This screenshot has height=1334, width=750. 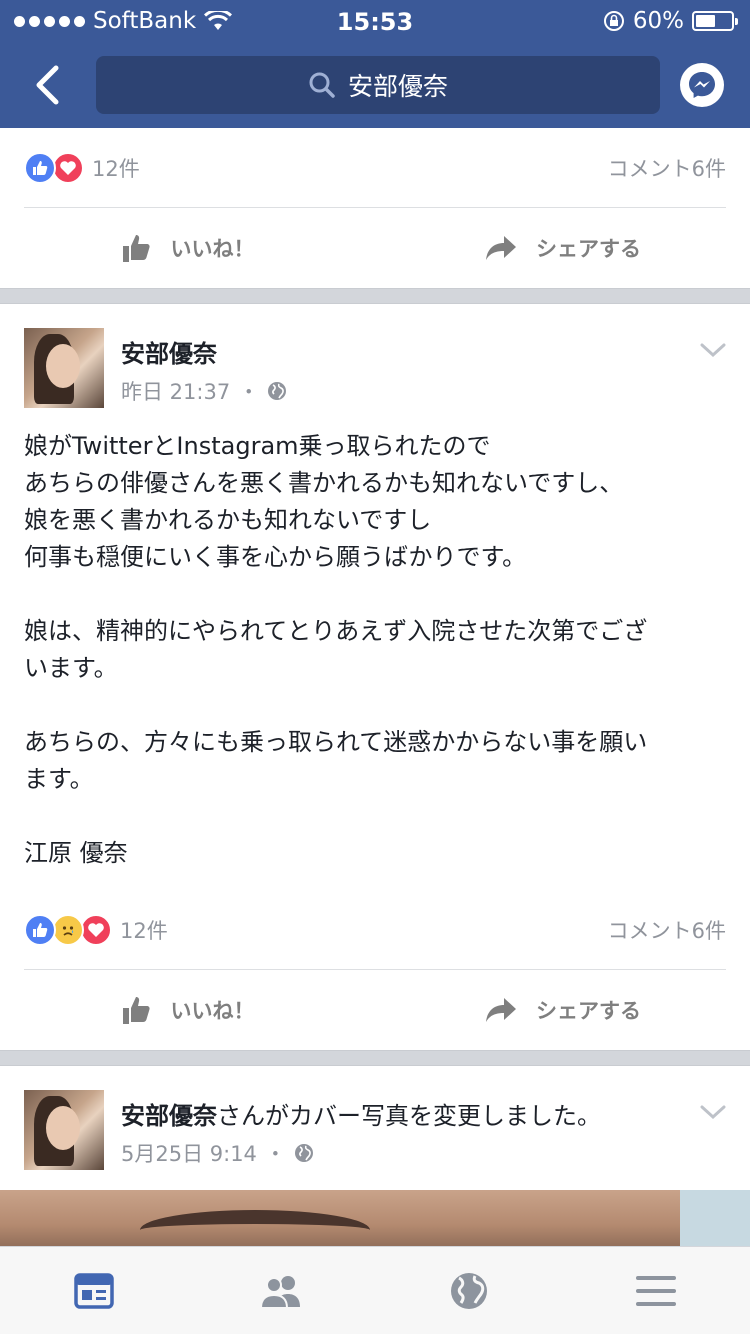 I want to click on post-card-cover: 安部優奈さんがカバー写真を変更しました。 5月25日 9:14 ・, so click(x=375, y=1156).